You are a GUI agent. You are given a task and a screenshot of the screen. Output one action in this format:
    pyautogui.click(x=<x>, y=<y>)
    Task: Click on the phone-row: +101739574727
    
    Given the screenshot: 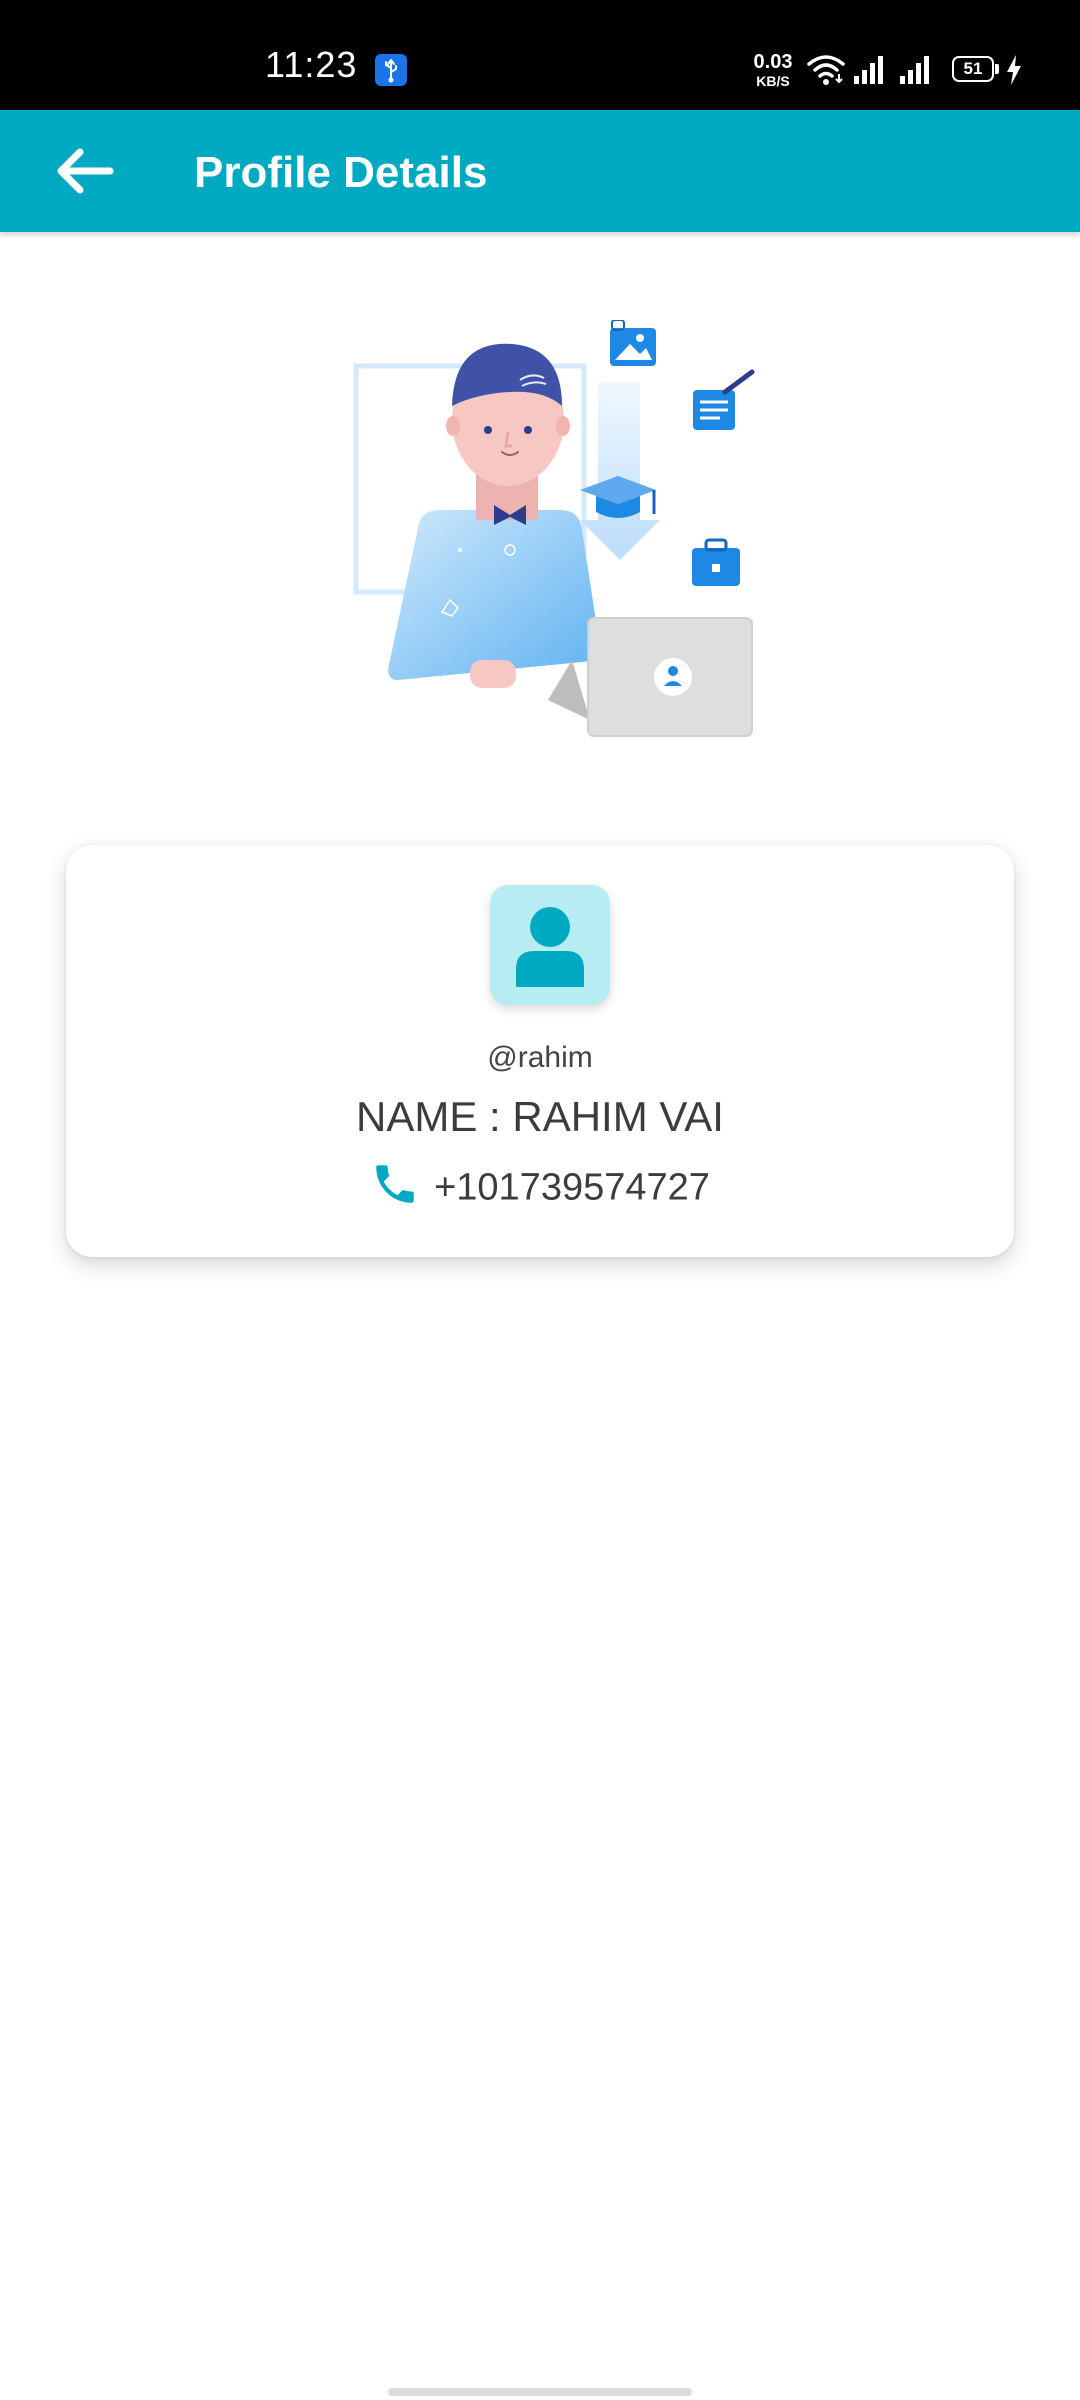 What is the action you would take?
    pyautogui.click(x=540, y=1188)
    